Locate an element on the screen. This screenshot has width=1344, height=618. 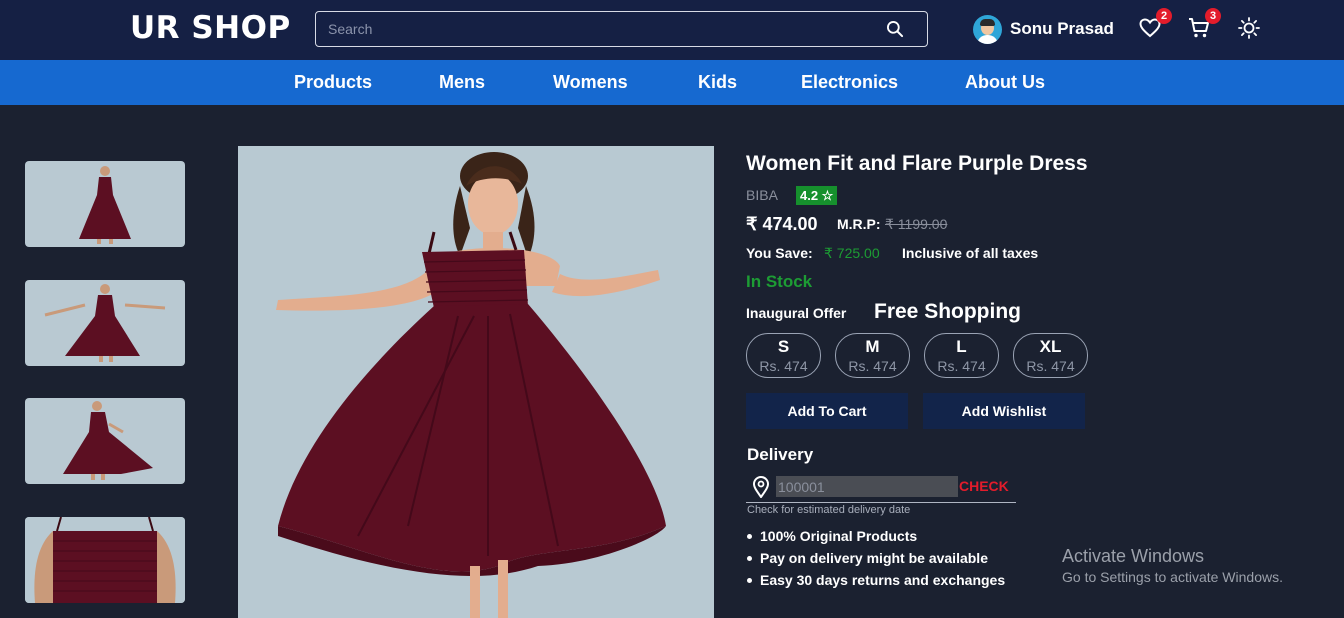
mrp-label: M.R.P: is located at coordinates (859, 224).